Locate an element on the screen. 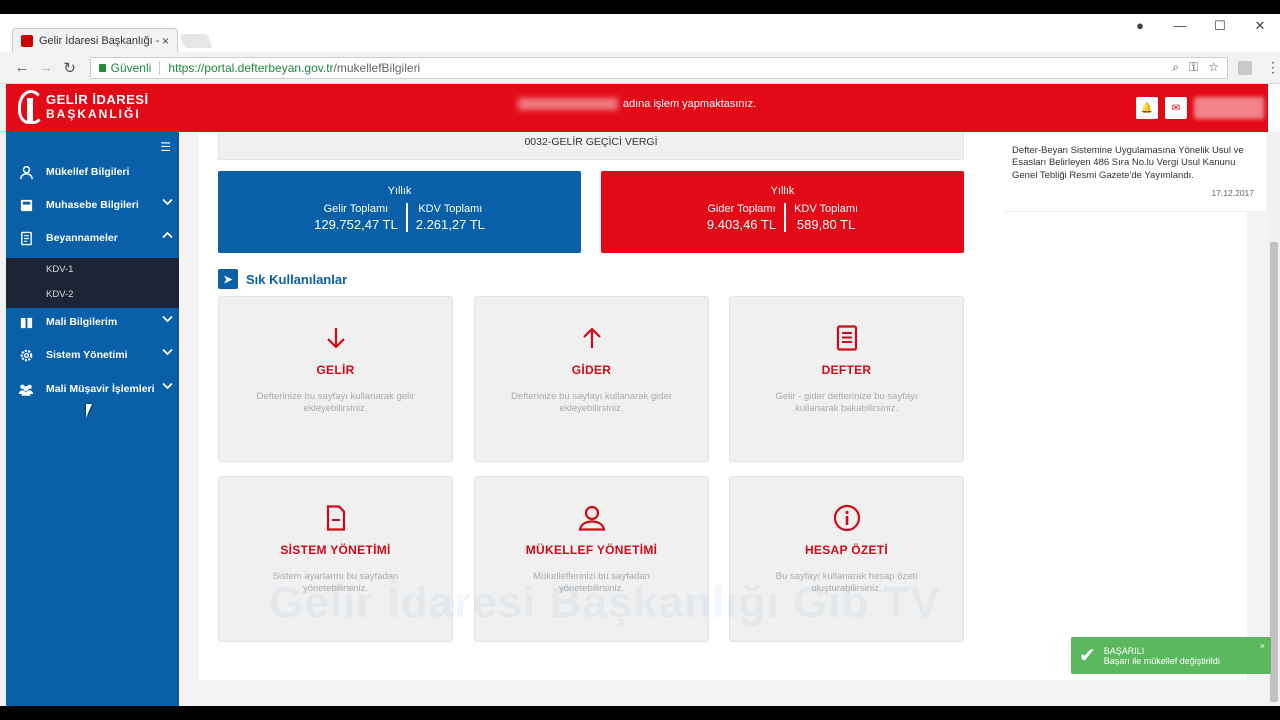 The image size is (1280, 720). sidebar-item-sistem-yonetimi: Sistem Yönetimi is located at coordinates (92, 355).